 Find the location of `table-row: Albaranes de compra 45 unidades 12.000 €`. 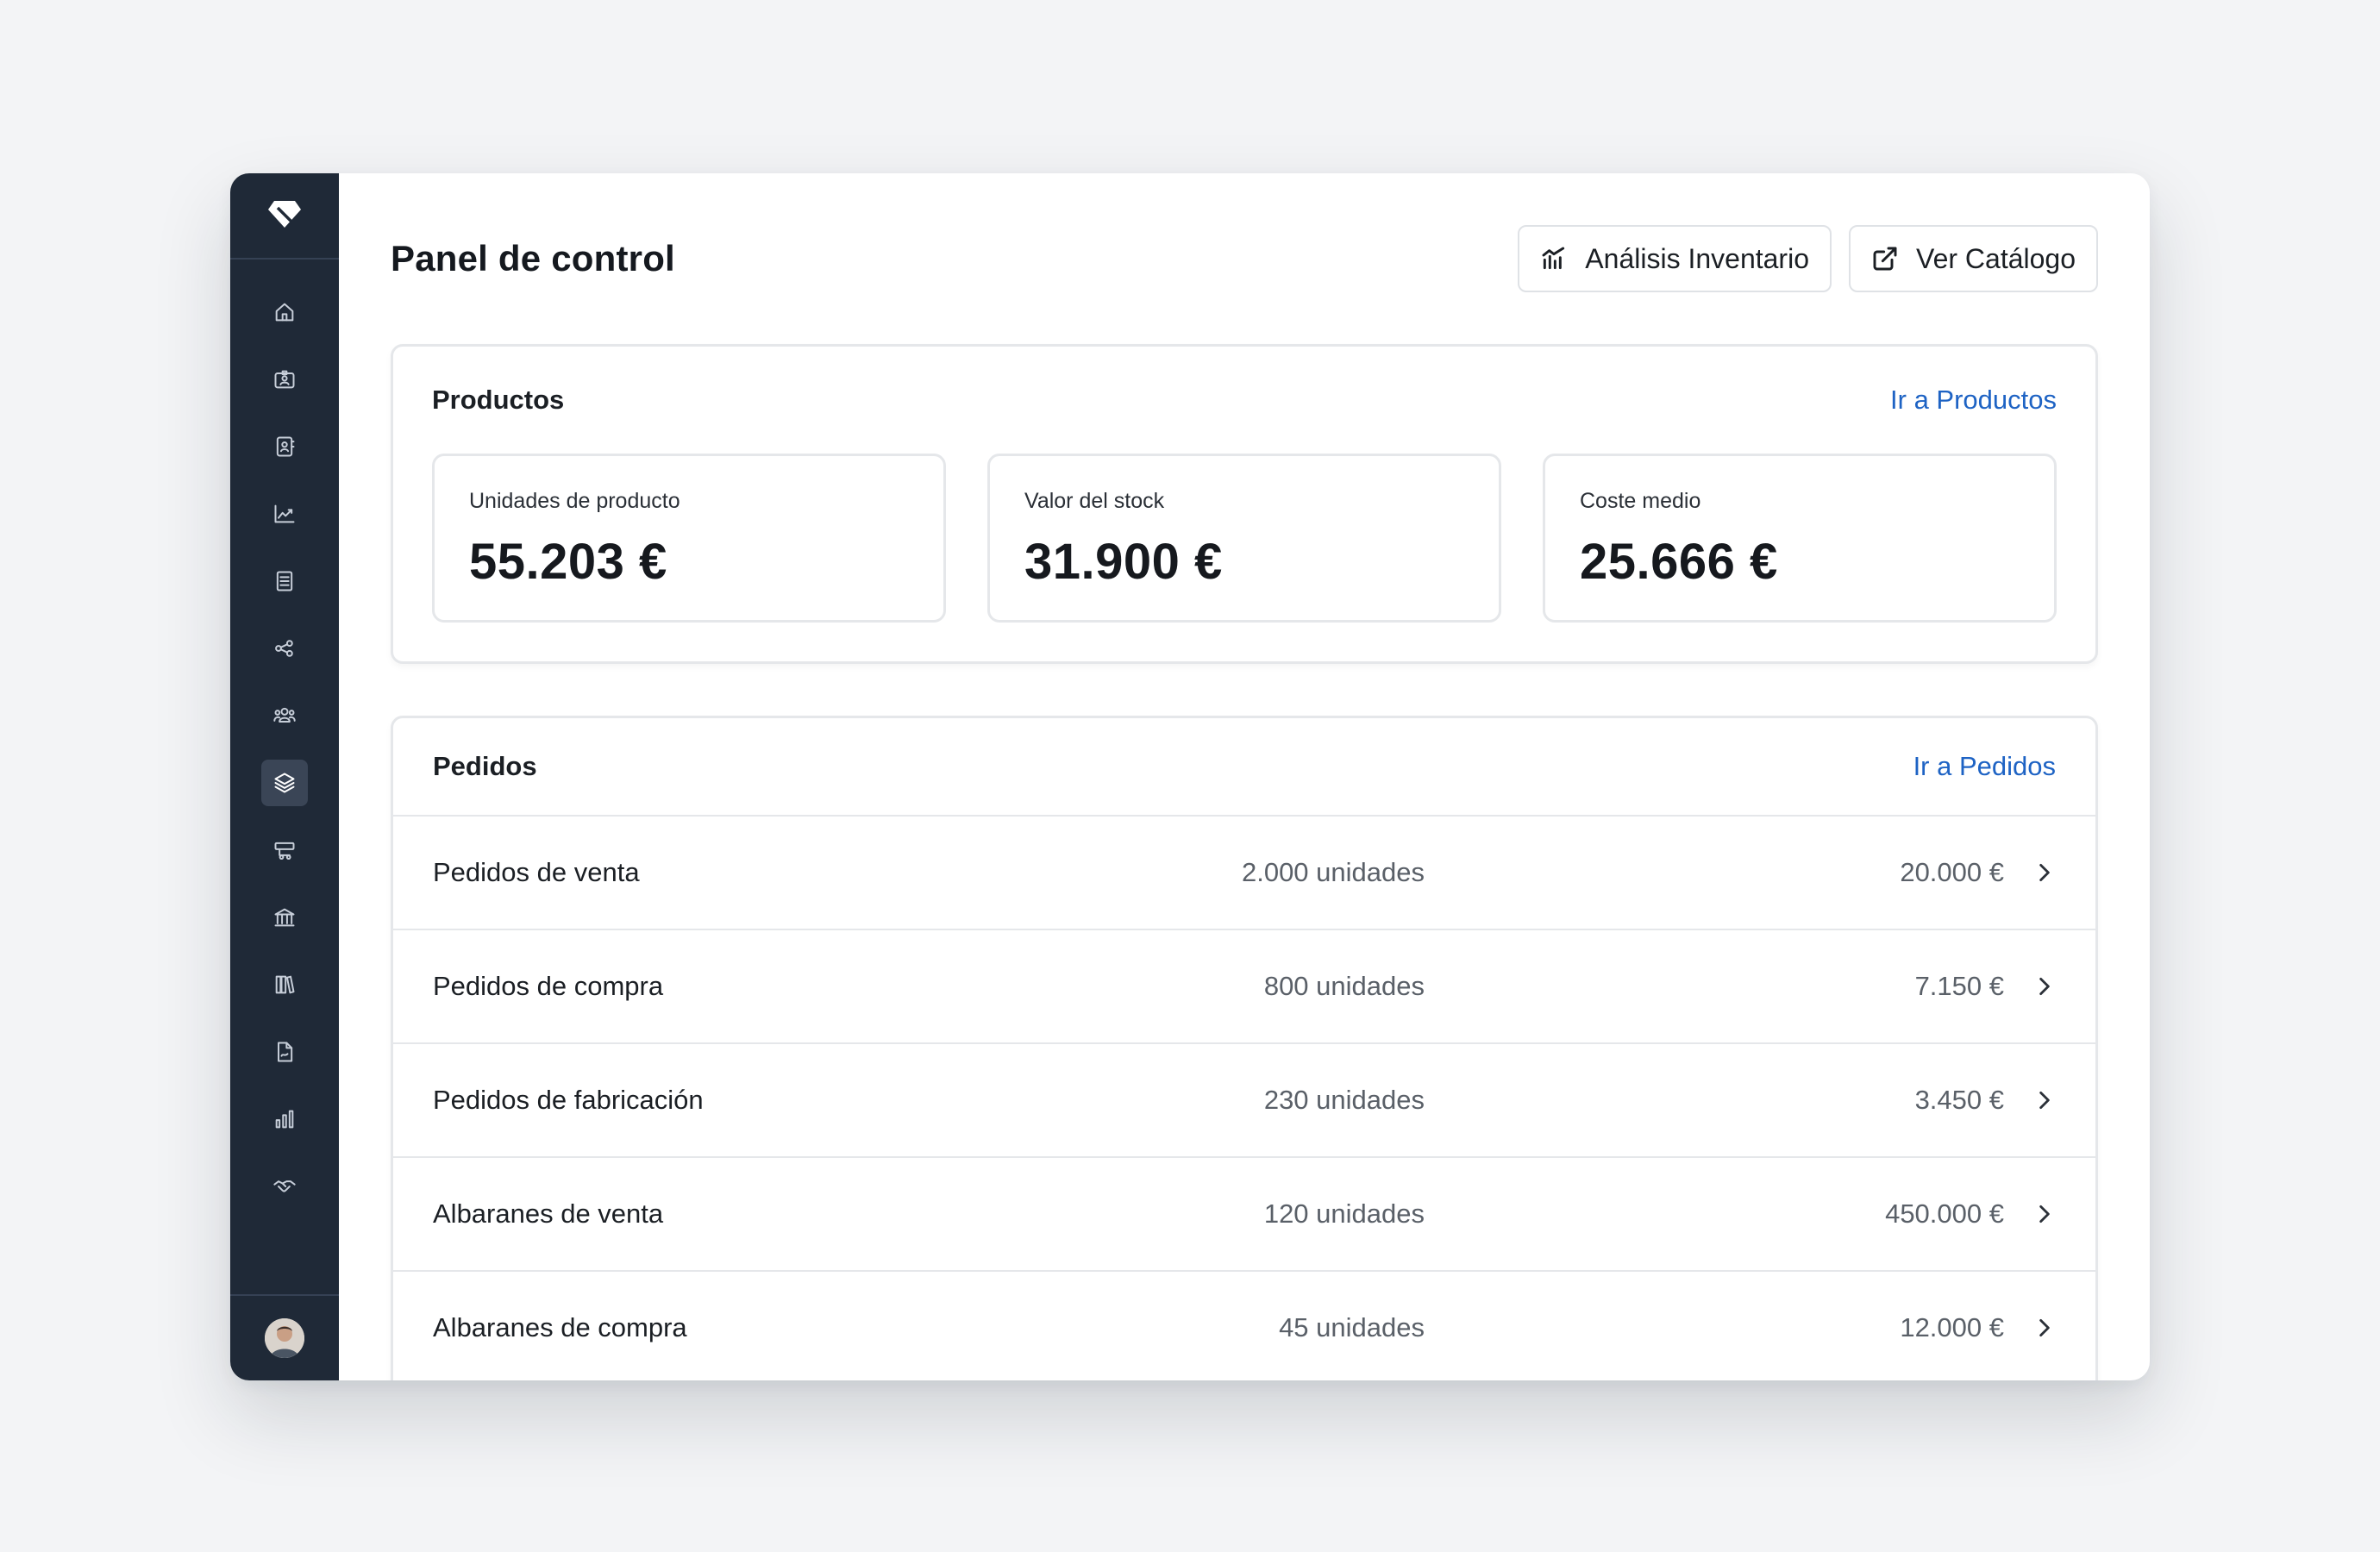

table-row: Albaranes de compra 45 unidades 12.000 € is located at coordinates (1244, 1326).